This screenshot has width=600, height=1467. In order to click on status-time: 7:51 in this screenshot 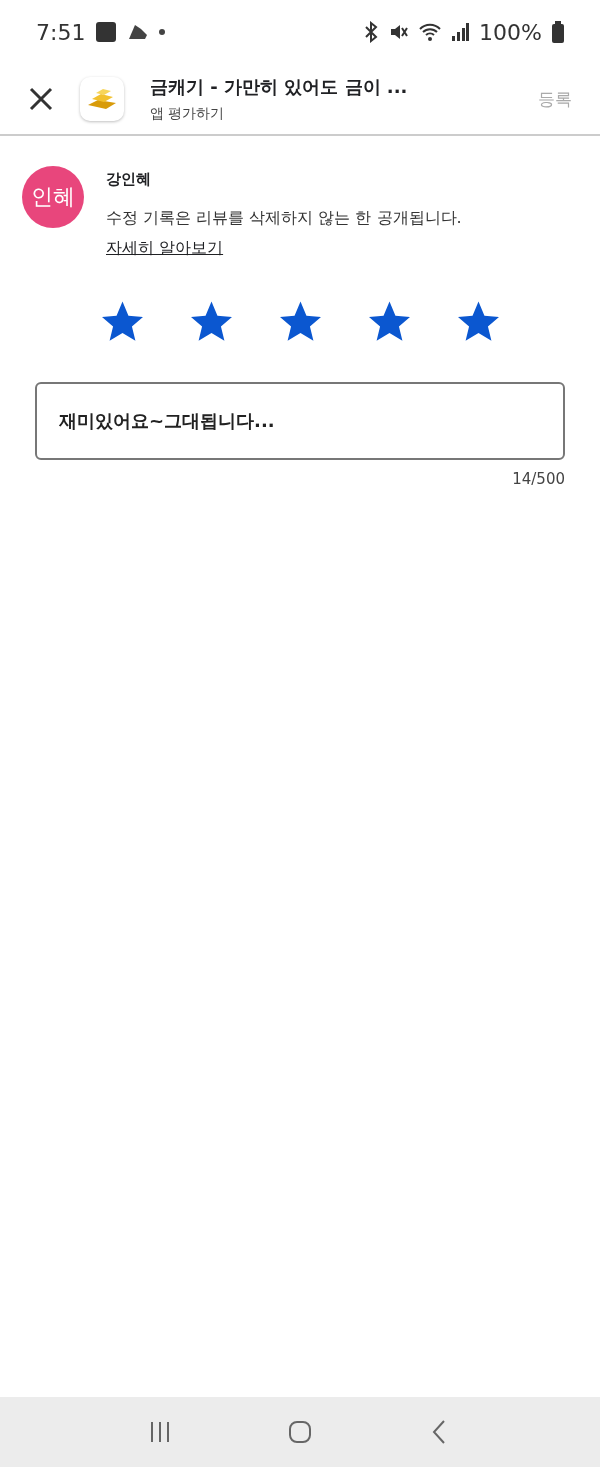, I will do `click(61, 32)`.